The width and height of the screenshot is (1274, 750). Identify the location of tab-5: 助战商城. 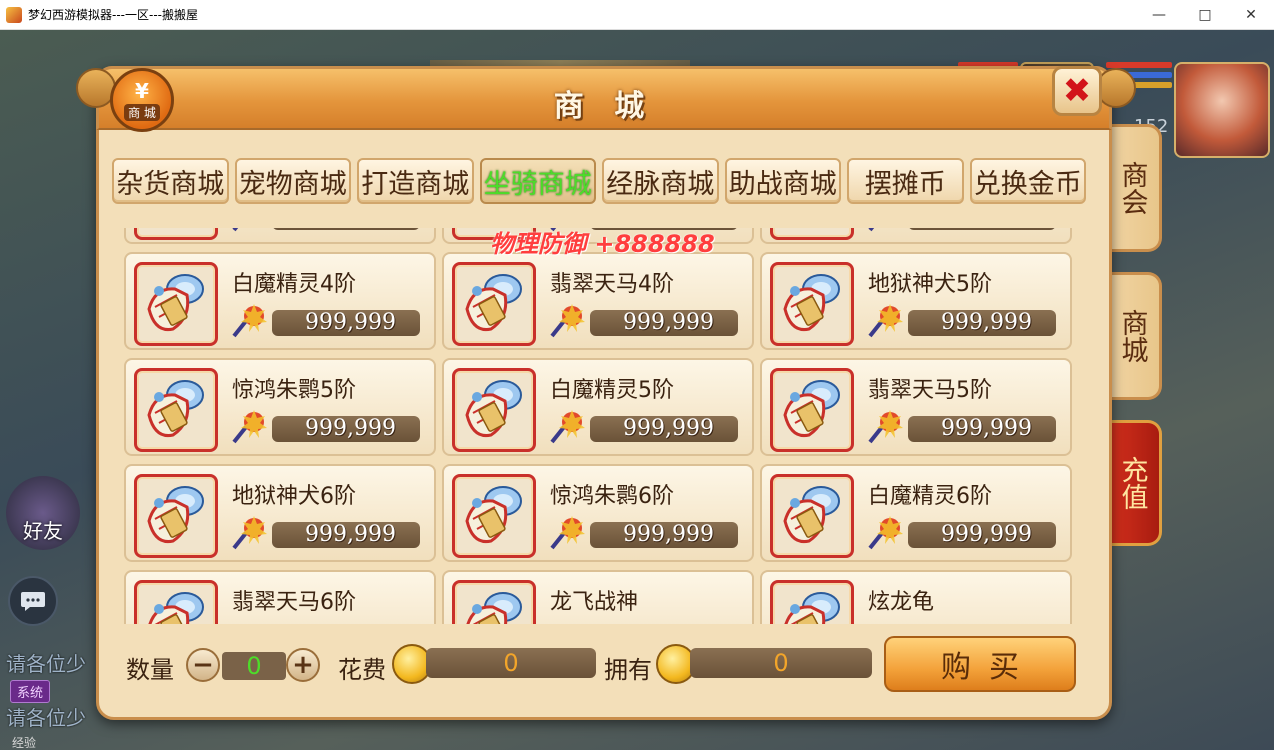
(782, 181).